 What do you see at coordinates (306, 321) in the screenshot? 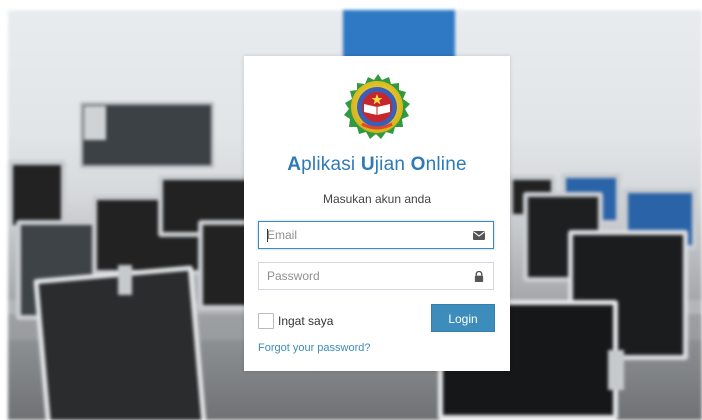
I see `remember-label: Ingat saya` at bounding box center [306, 321].